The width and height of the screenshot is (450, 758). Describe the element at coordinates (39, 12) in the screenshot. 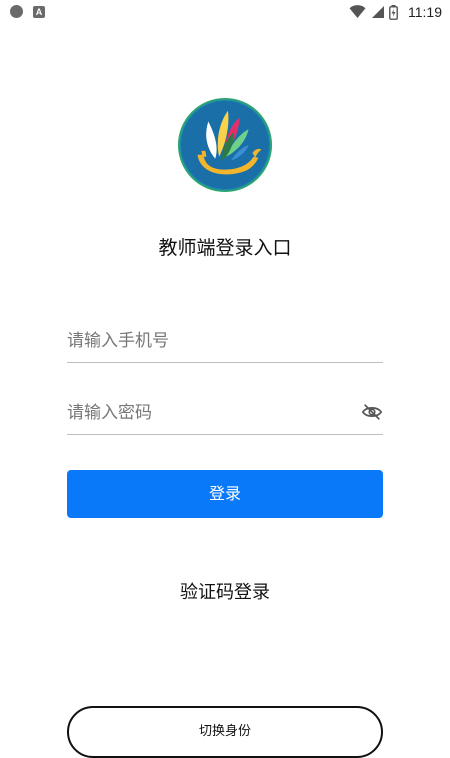

I see `a-icon: A` at that location.